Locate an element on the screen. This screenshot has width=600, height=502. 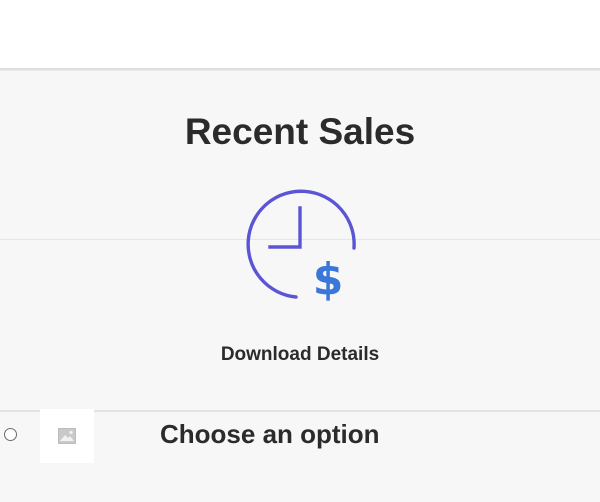
top-bar is located at coordinates (300, 34).